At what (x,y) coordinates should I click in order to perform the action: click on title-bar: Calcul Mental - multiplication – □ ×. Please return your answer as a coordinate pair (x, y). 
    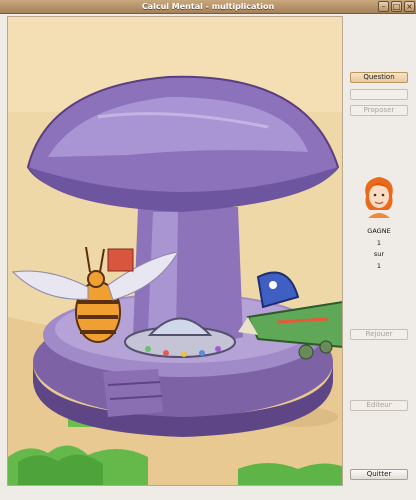
    Looking at the image, I should click on (208, 7).